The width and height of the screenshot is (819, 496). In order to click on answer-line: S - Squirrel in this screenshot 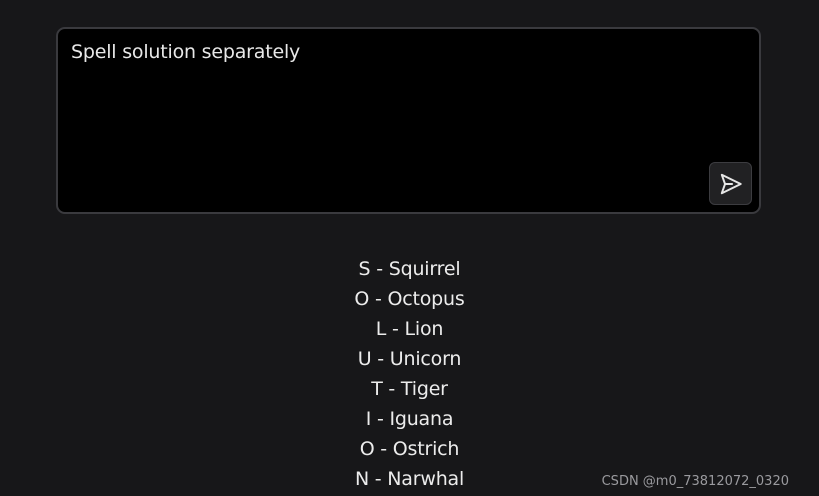, I will do `click(409, 269)`.